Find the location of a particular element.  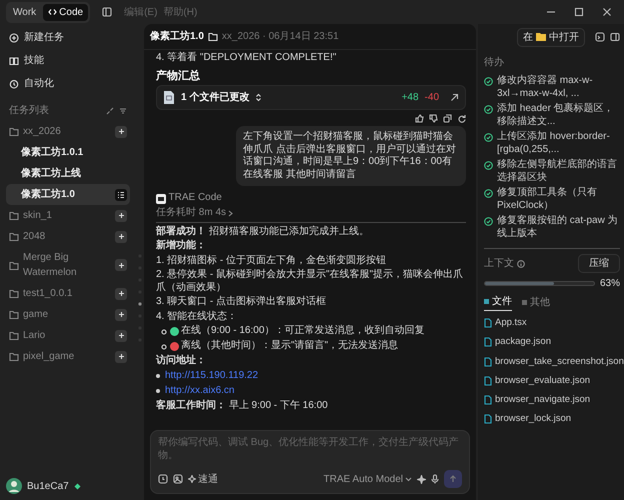

project-item: 2048 is located at coordinates (68, 236).